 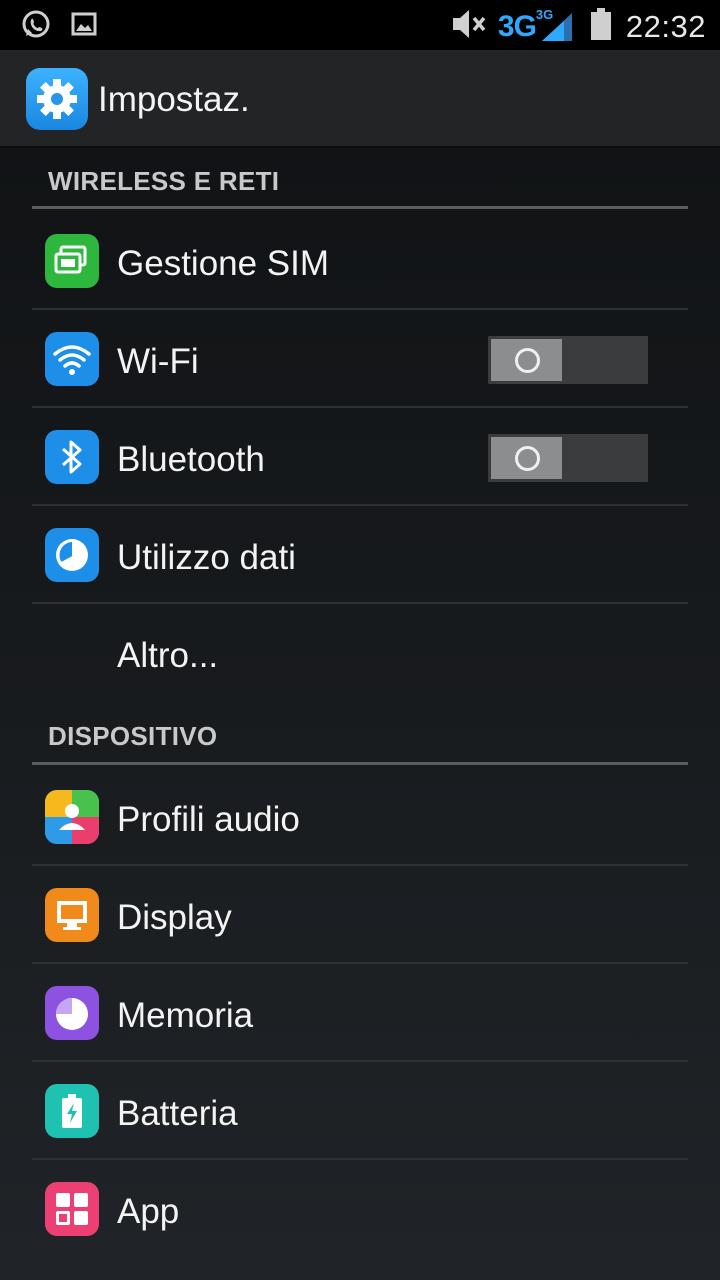 What do you see at coordinates (206, 557) in the screenshot?
I see `settings-item-label: Utilizzo dati` at bounding box center [206, 557].